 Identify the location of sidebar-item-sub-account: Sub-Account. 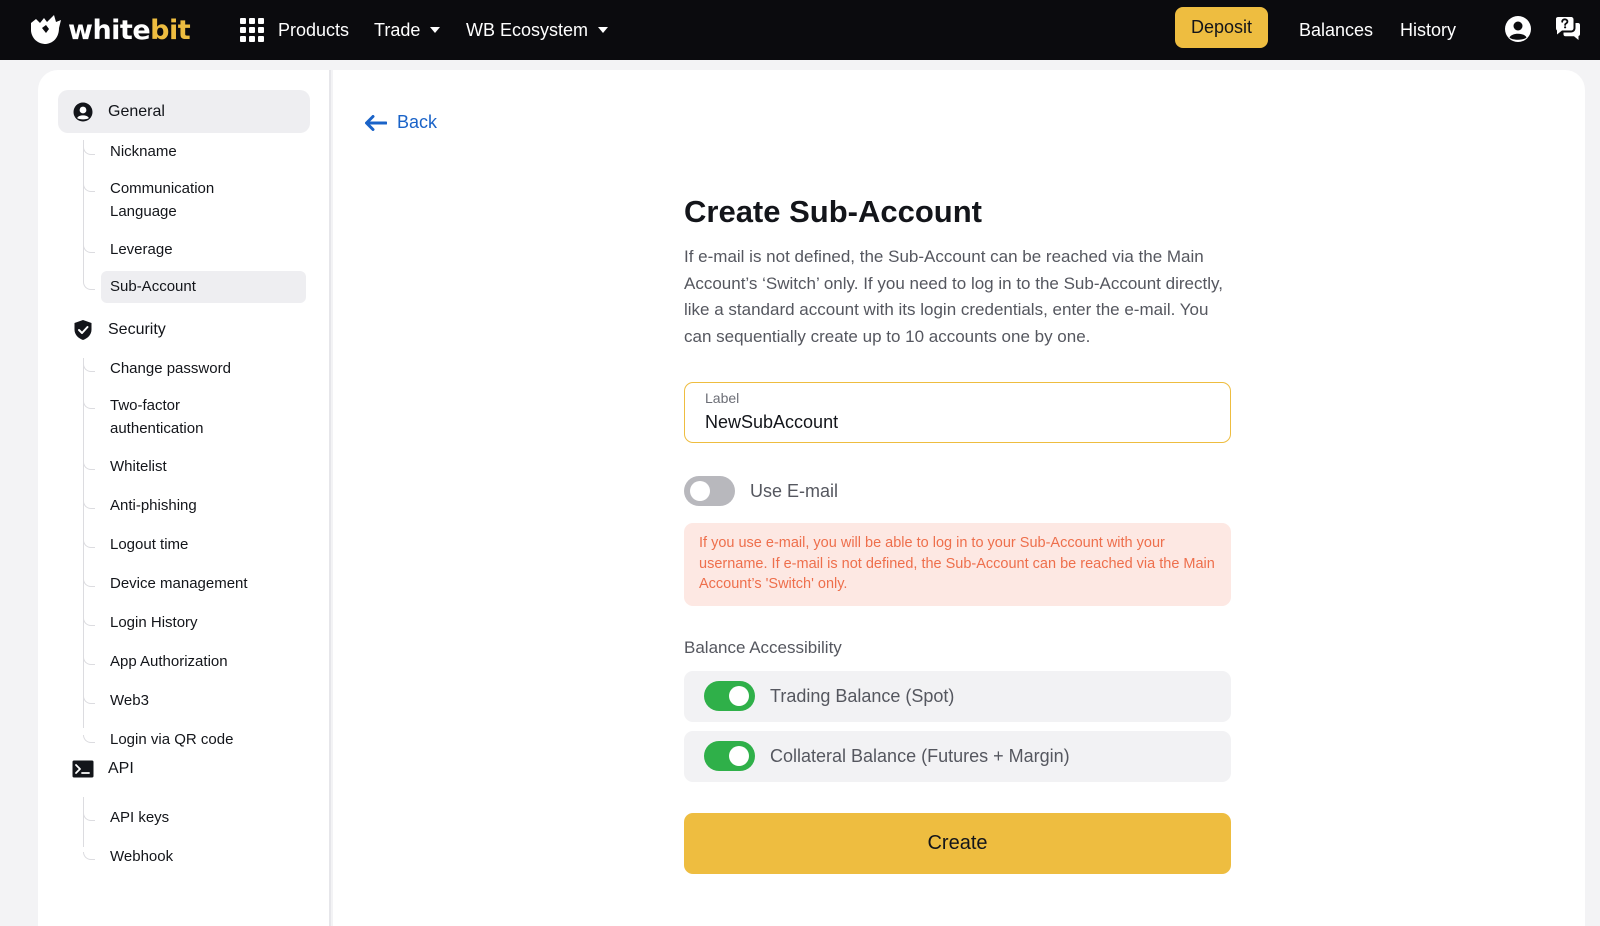
(203, 287).